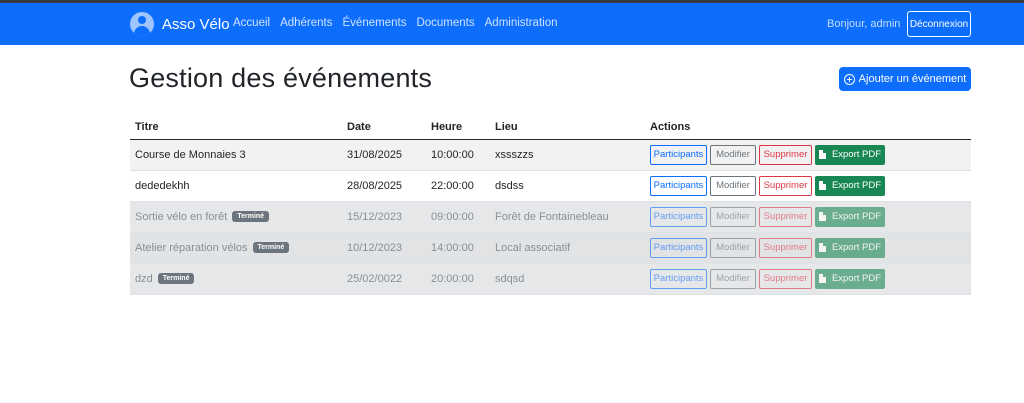 The width and height of the screenshot is (1024, 403). I want to click on event-time: 22:00:00, so click(458, 186).